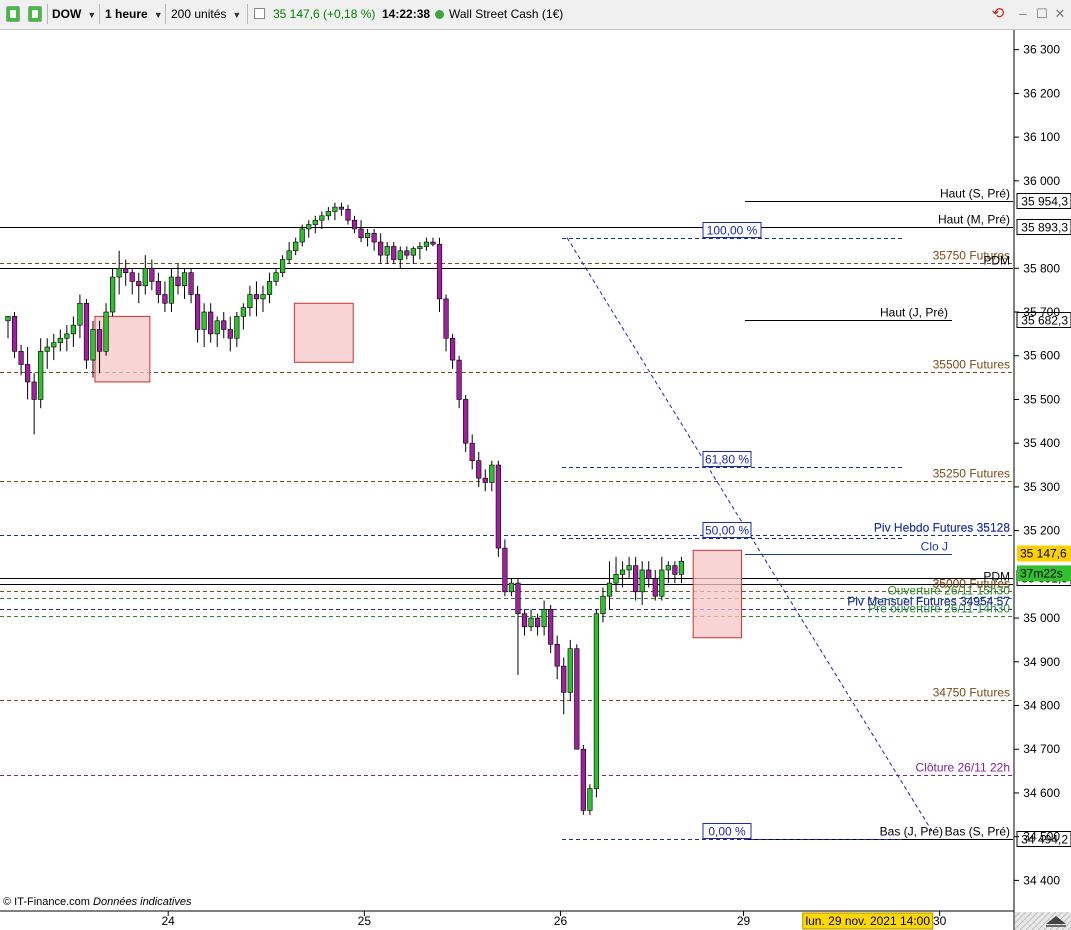 The height and width of the screenshot is (930, 1071). What do you see at coordinates (940, 921) in the screenshot?
I see `x-tick-label: 30` at bounding box center [940, 921].